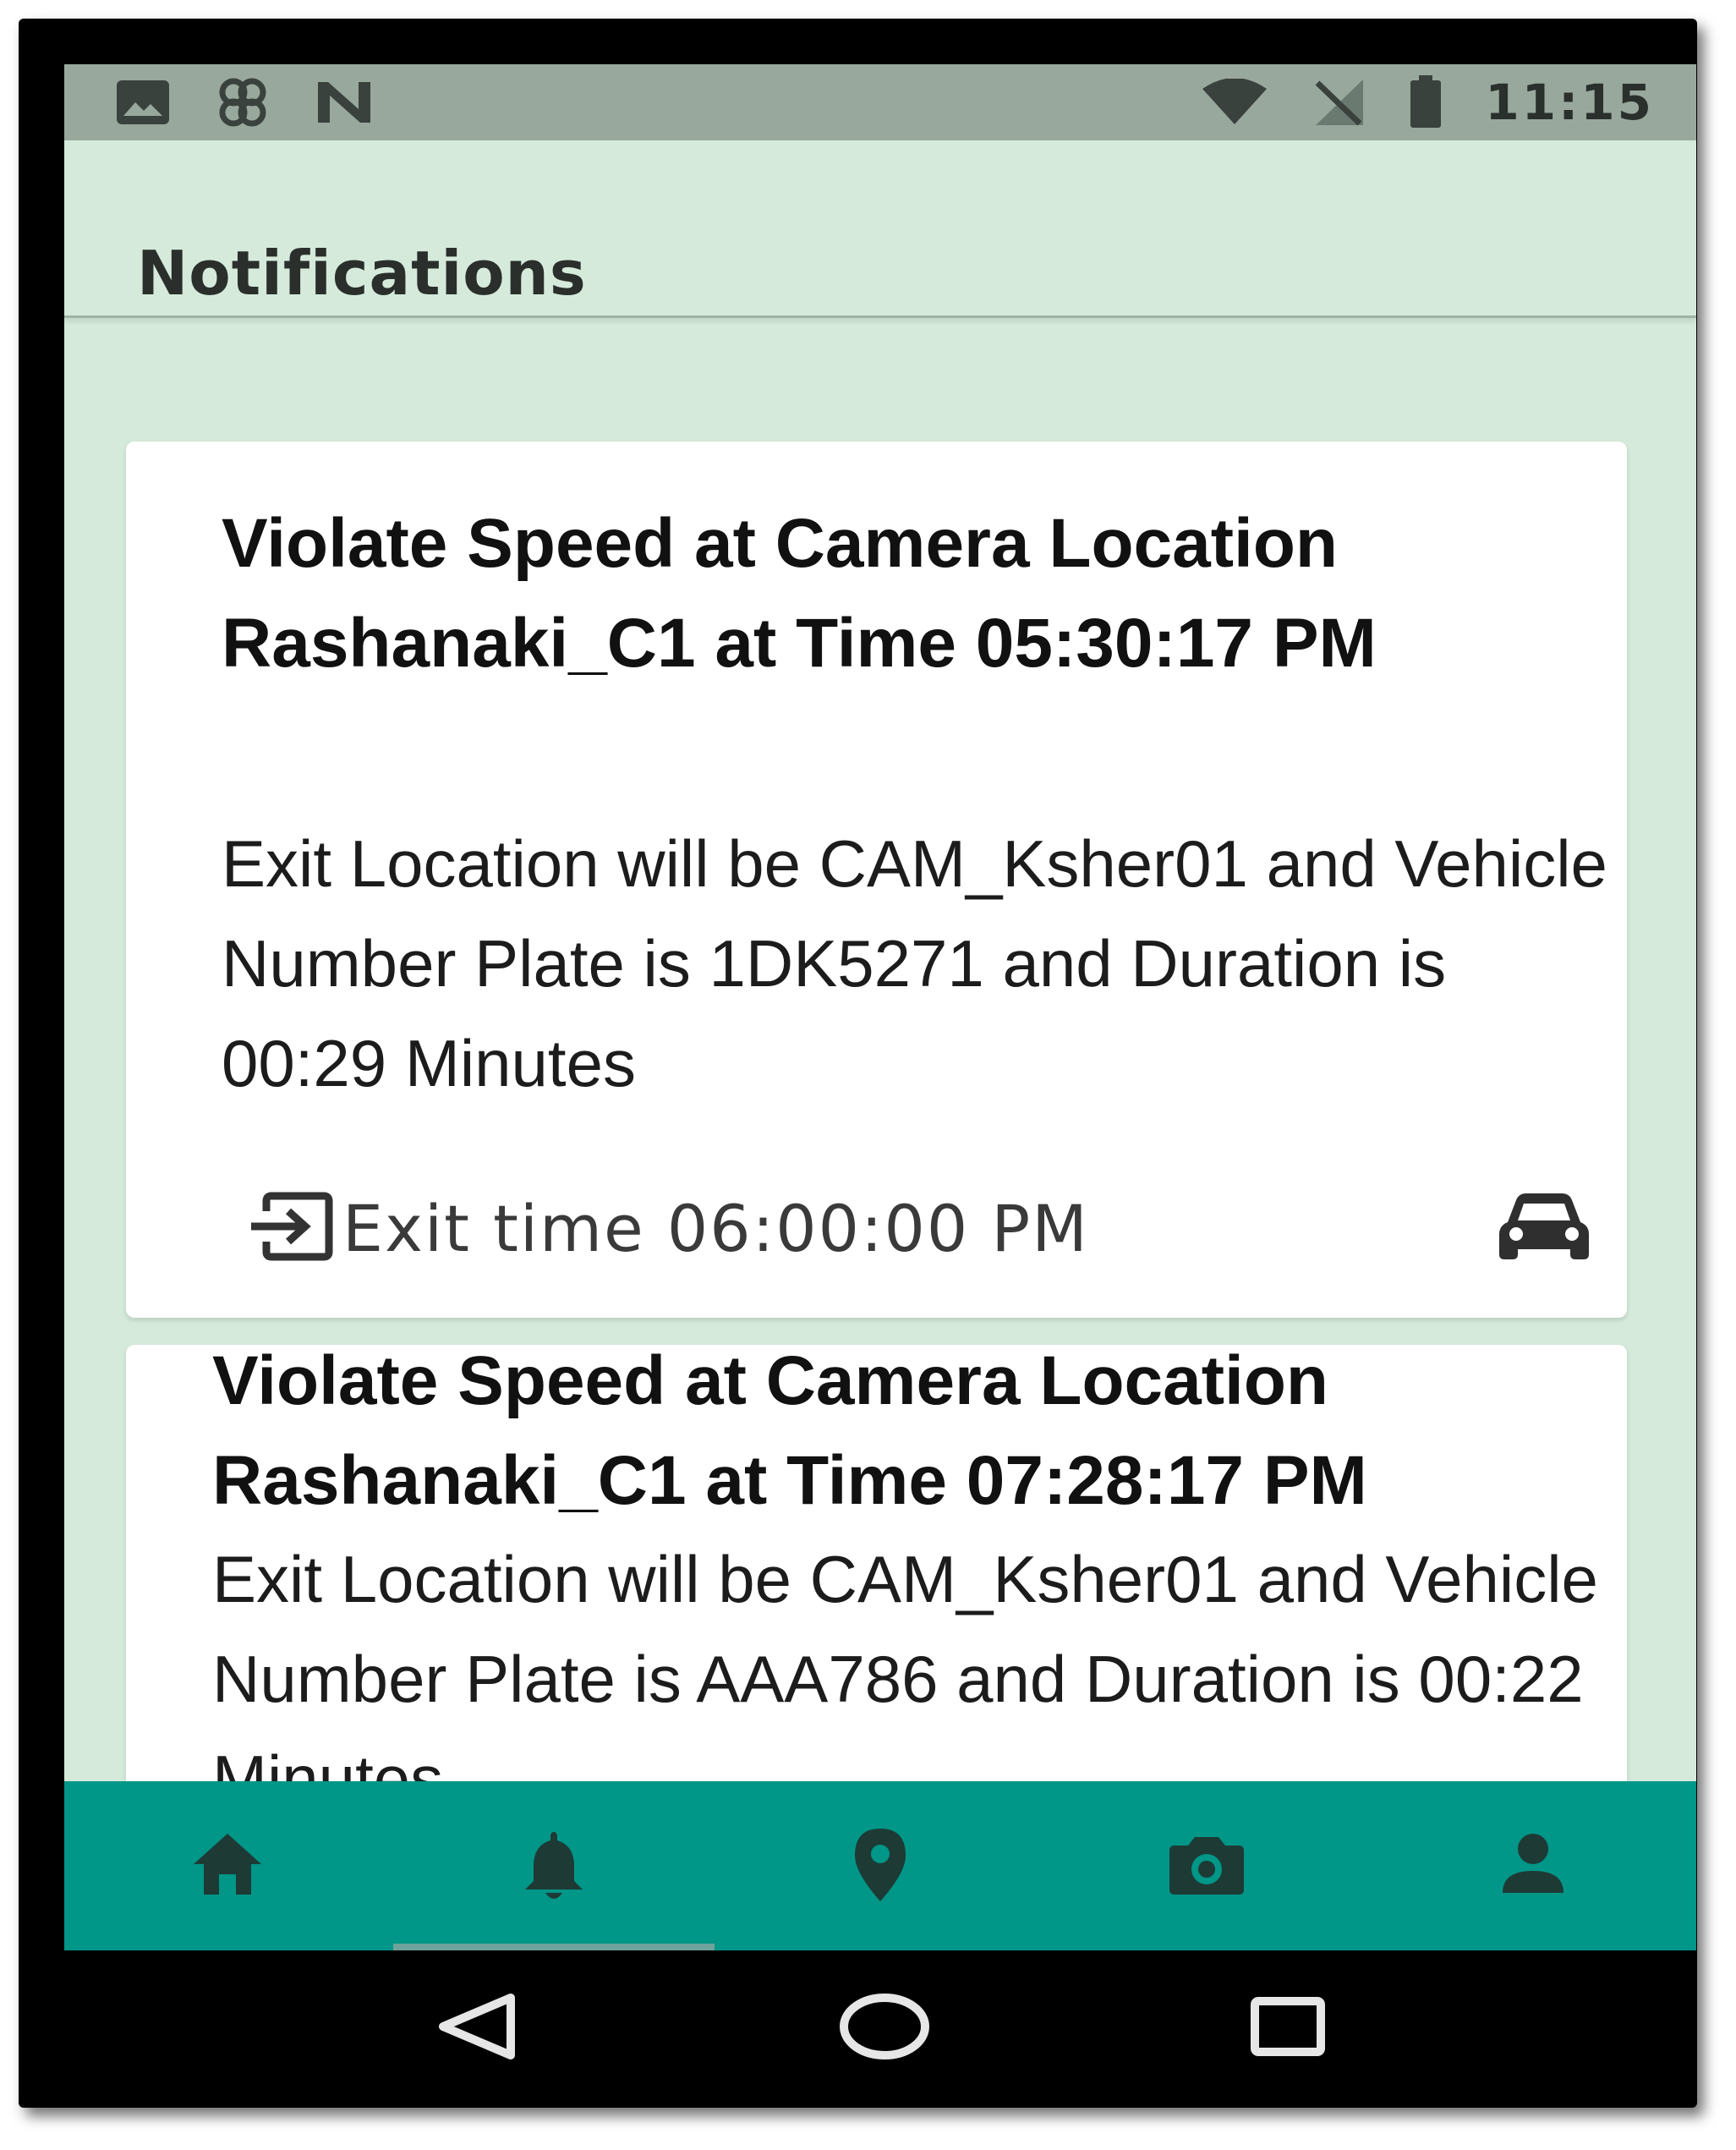 This screenshot has width=1736, height=2150. I want to click on active-tab-indicator, so click(554, 1947).